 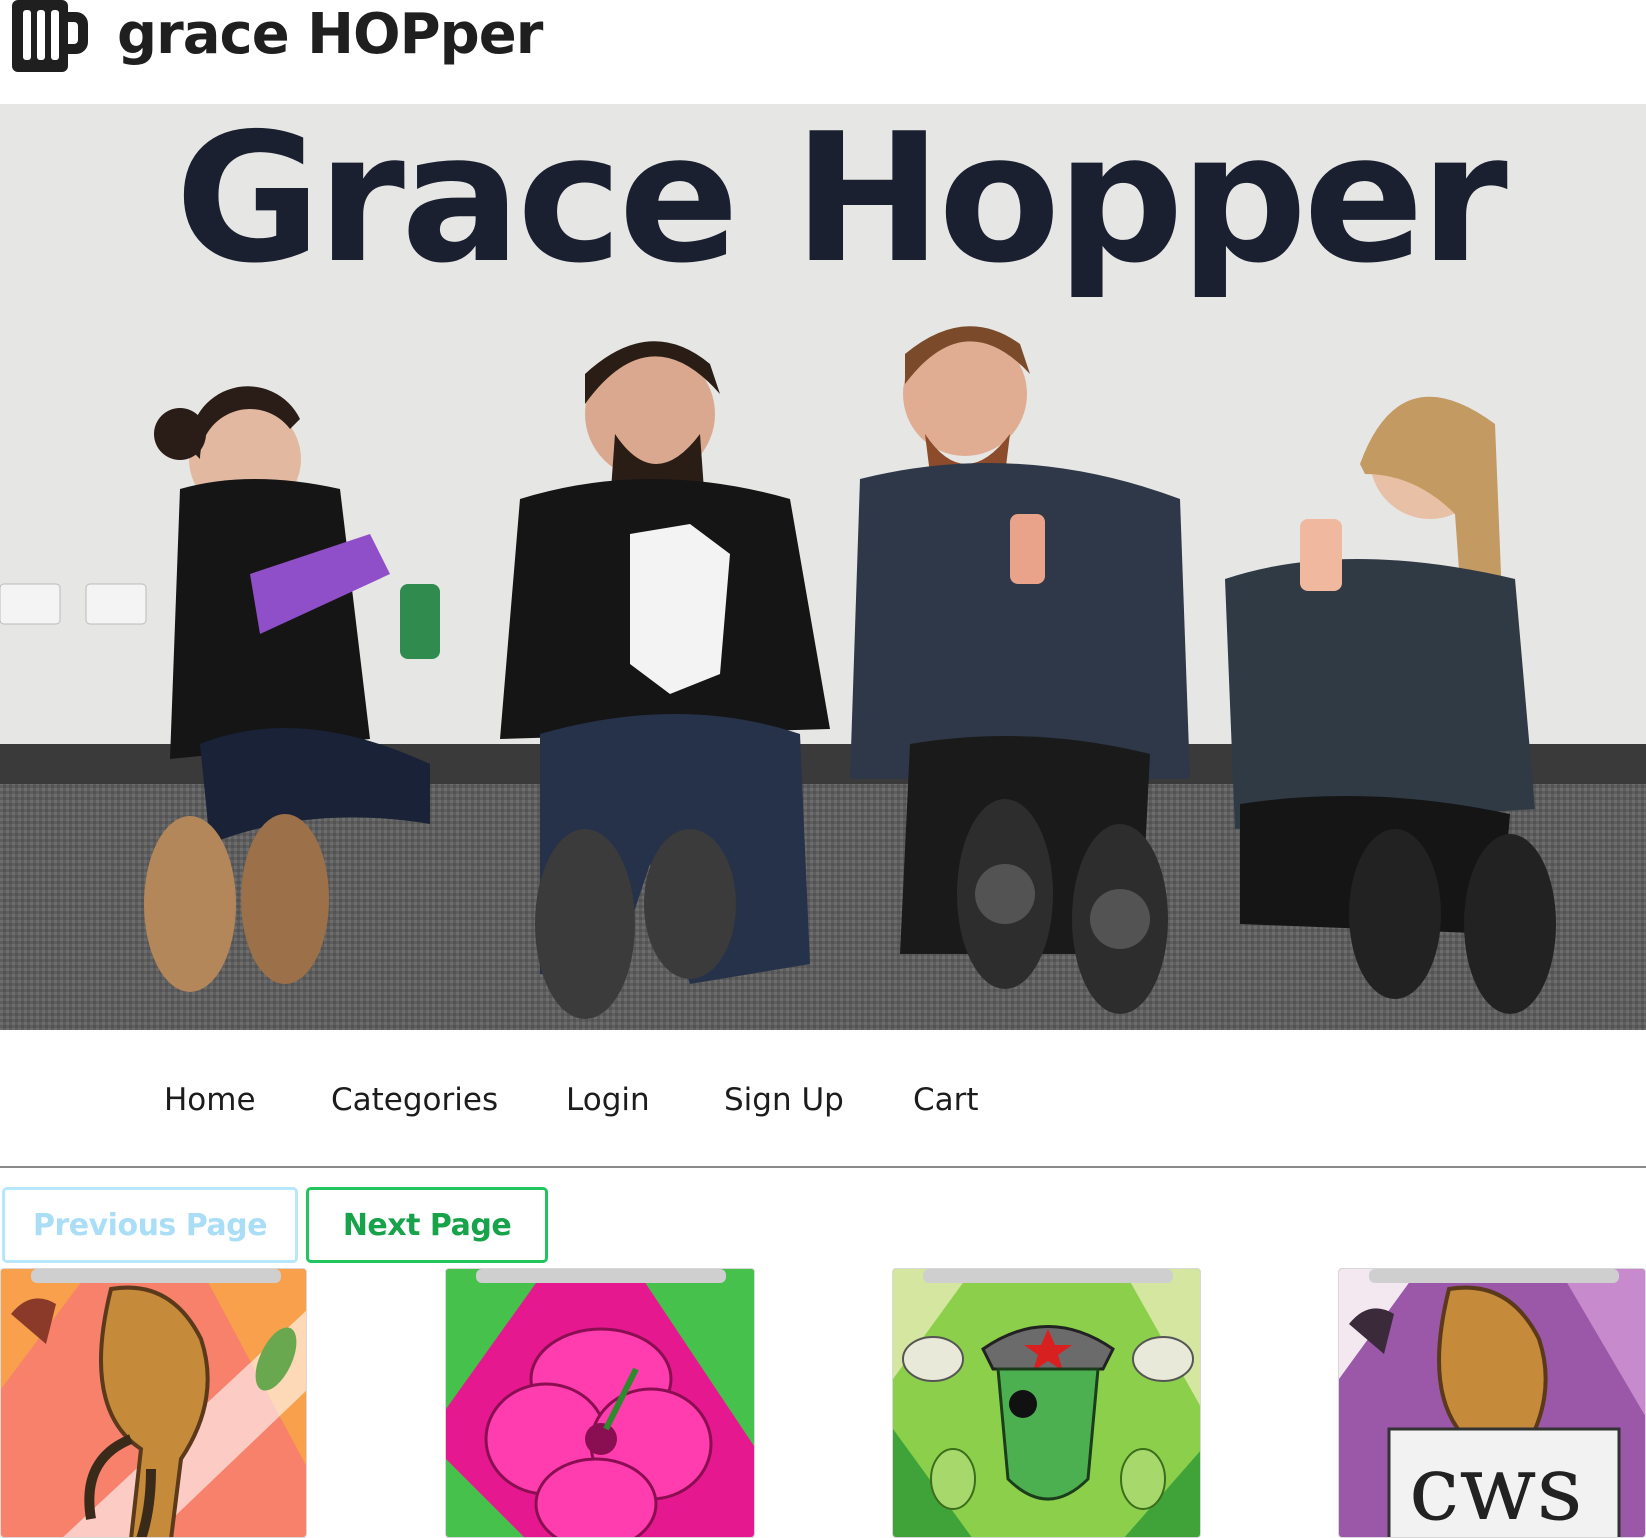 What do you see at coordinates (210, 1100) in the screenshot?
I see `nav-home: Home` at bounding box center [210, 1100].